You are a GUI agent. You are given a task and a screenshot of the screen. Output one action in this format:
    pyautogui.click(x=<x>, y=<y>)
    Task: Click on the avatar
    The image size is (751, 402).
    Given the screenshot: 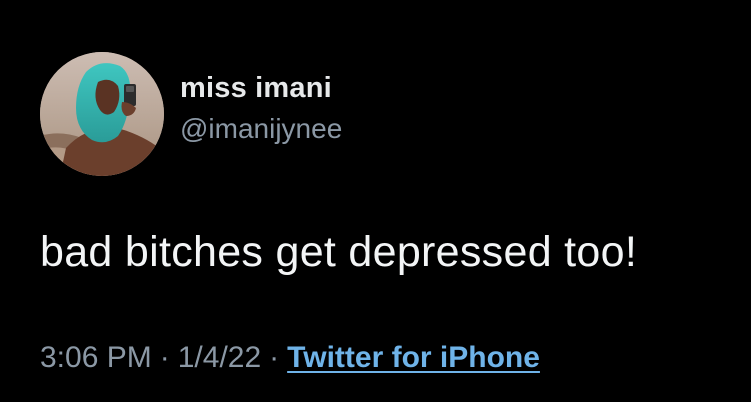 What is the action you would take?
    pyautogui.click(x=102, y=114)
    